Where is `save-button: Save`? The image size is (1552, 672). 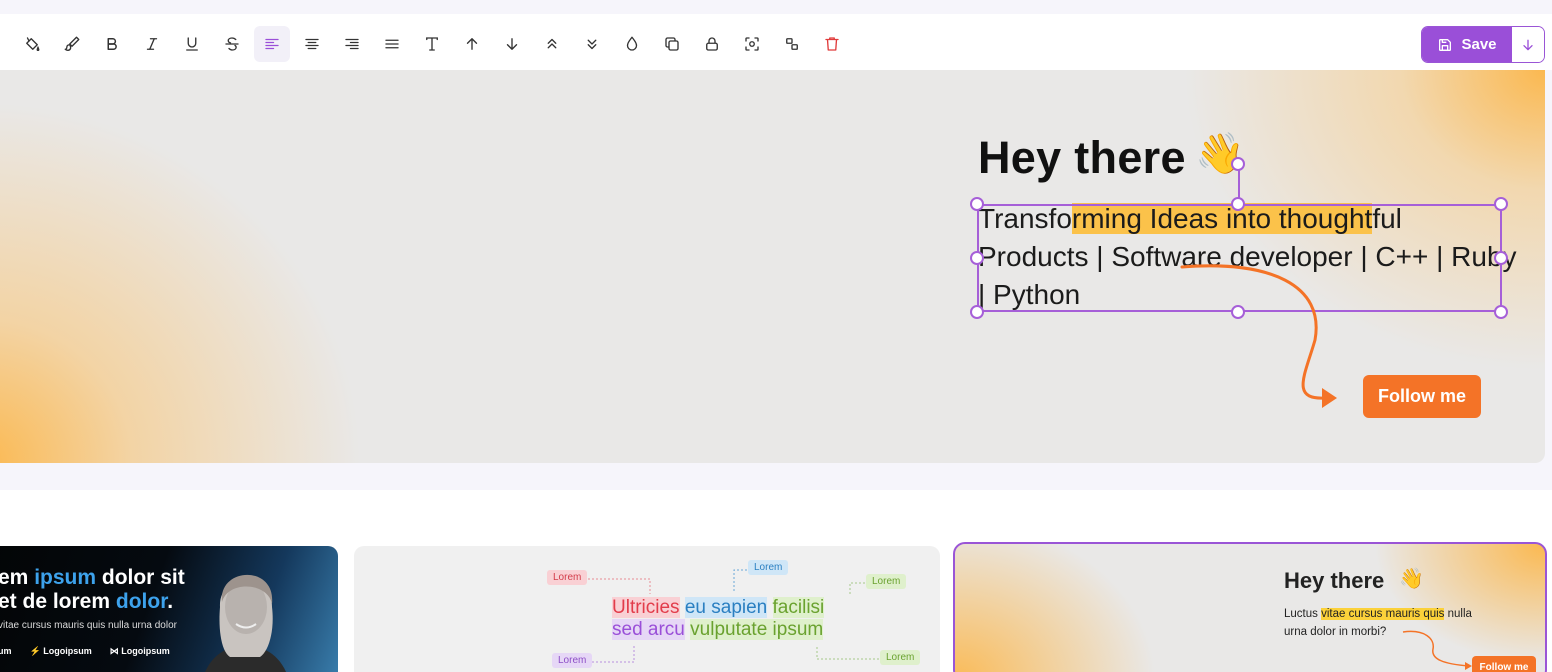 save-button: Save is located at coordinates (1467, 44).